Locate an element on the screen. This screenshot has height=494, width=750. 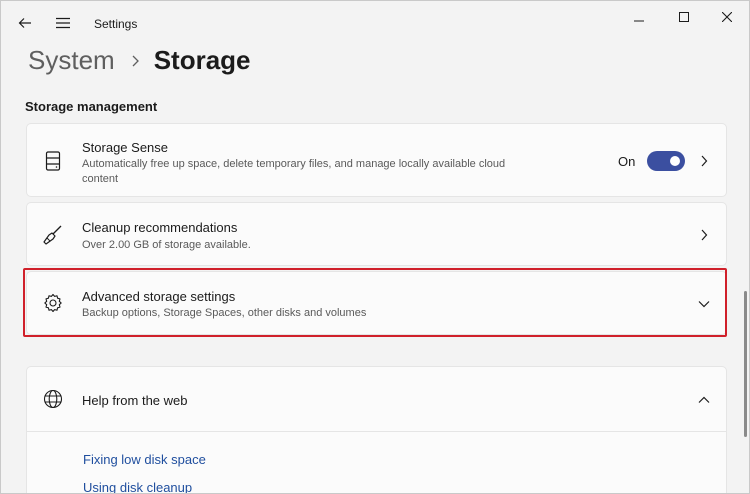
close-button is located at coordinates (727, 17).